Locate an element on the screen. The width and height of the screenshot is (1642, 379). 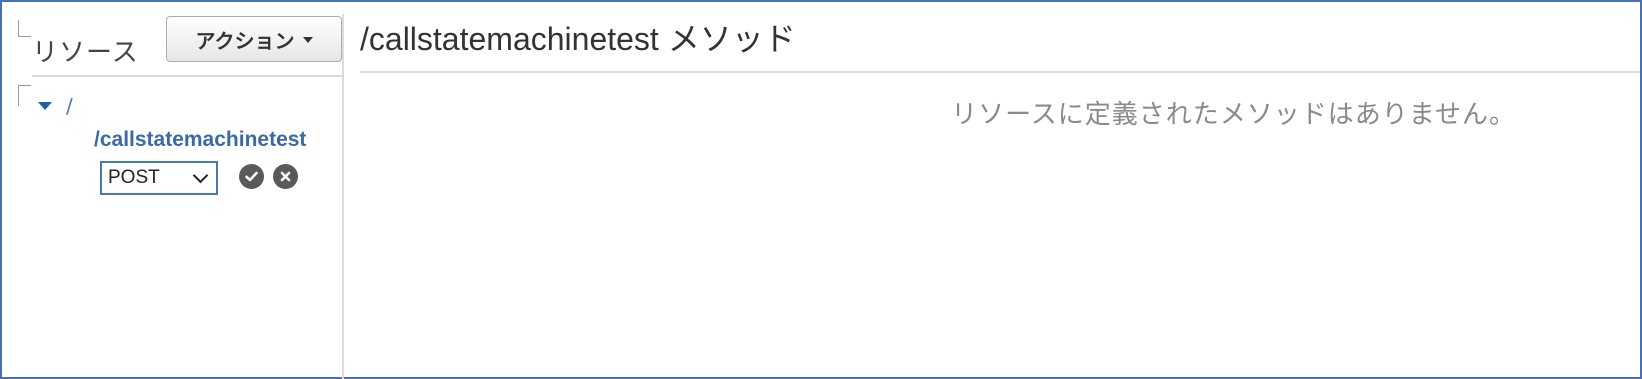
empty-methods-message: リソースに定義されたメソッドはありません。 is located at coordinates (1233, 115).